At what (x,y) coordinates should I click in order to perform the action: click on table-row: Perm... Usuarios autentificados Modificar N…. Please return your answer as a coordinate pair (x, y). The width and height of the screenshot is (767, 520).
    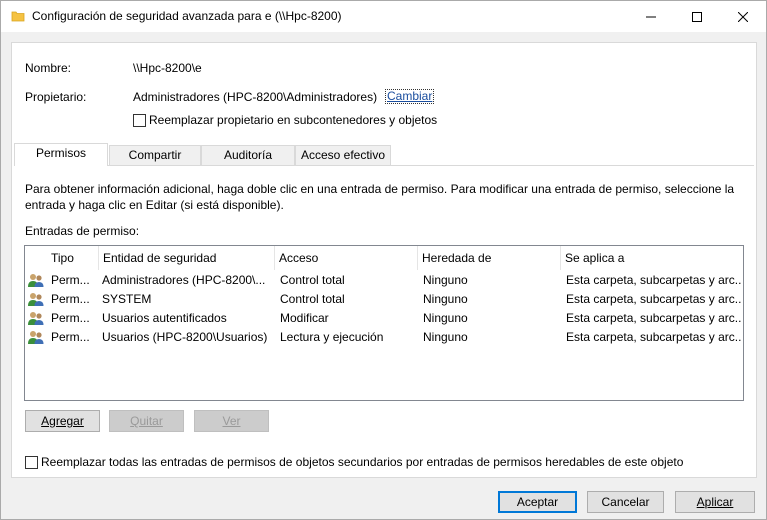
    Looking at the image, I should click on (384, 318).